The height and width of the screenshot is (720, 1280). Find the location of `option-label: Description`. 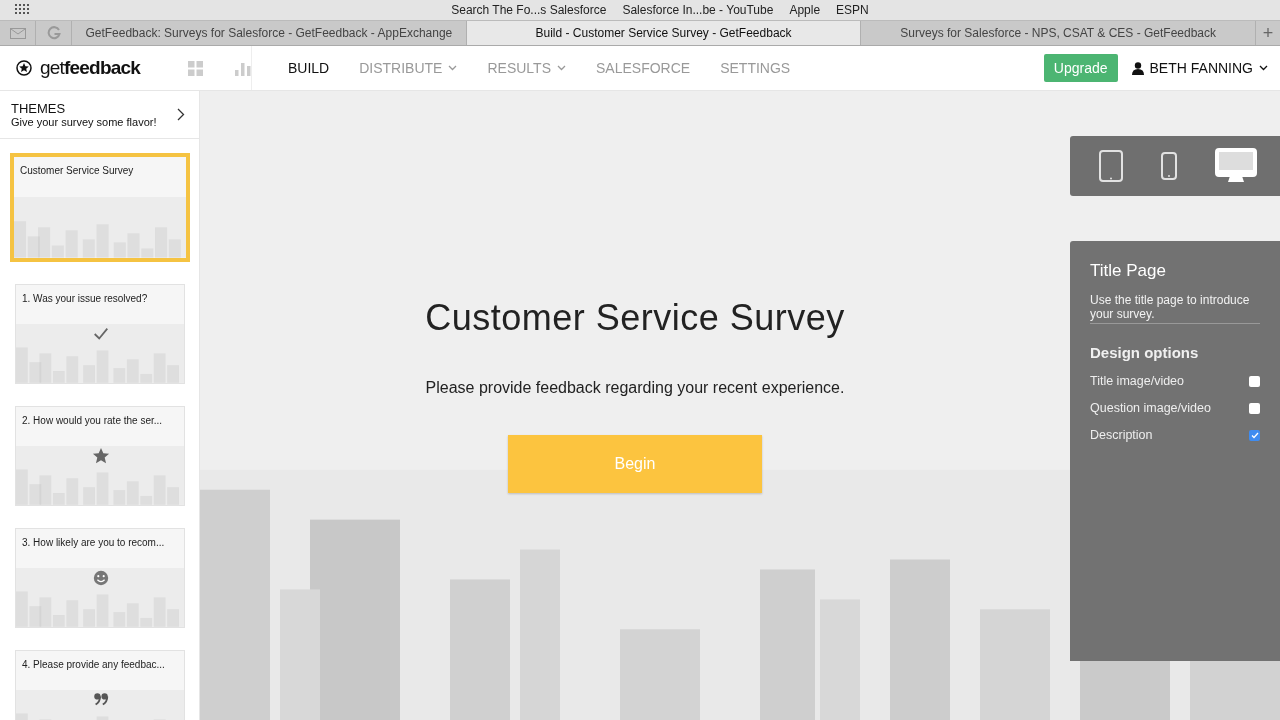

option-label: Description is located at coordinates (1121, 435).